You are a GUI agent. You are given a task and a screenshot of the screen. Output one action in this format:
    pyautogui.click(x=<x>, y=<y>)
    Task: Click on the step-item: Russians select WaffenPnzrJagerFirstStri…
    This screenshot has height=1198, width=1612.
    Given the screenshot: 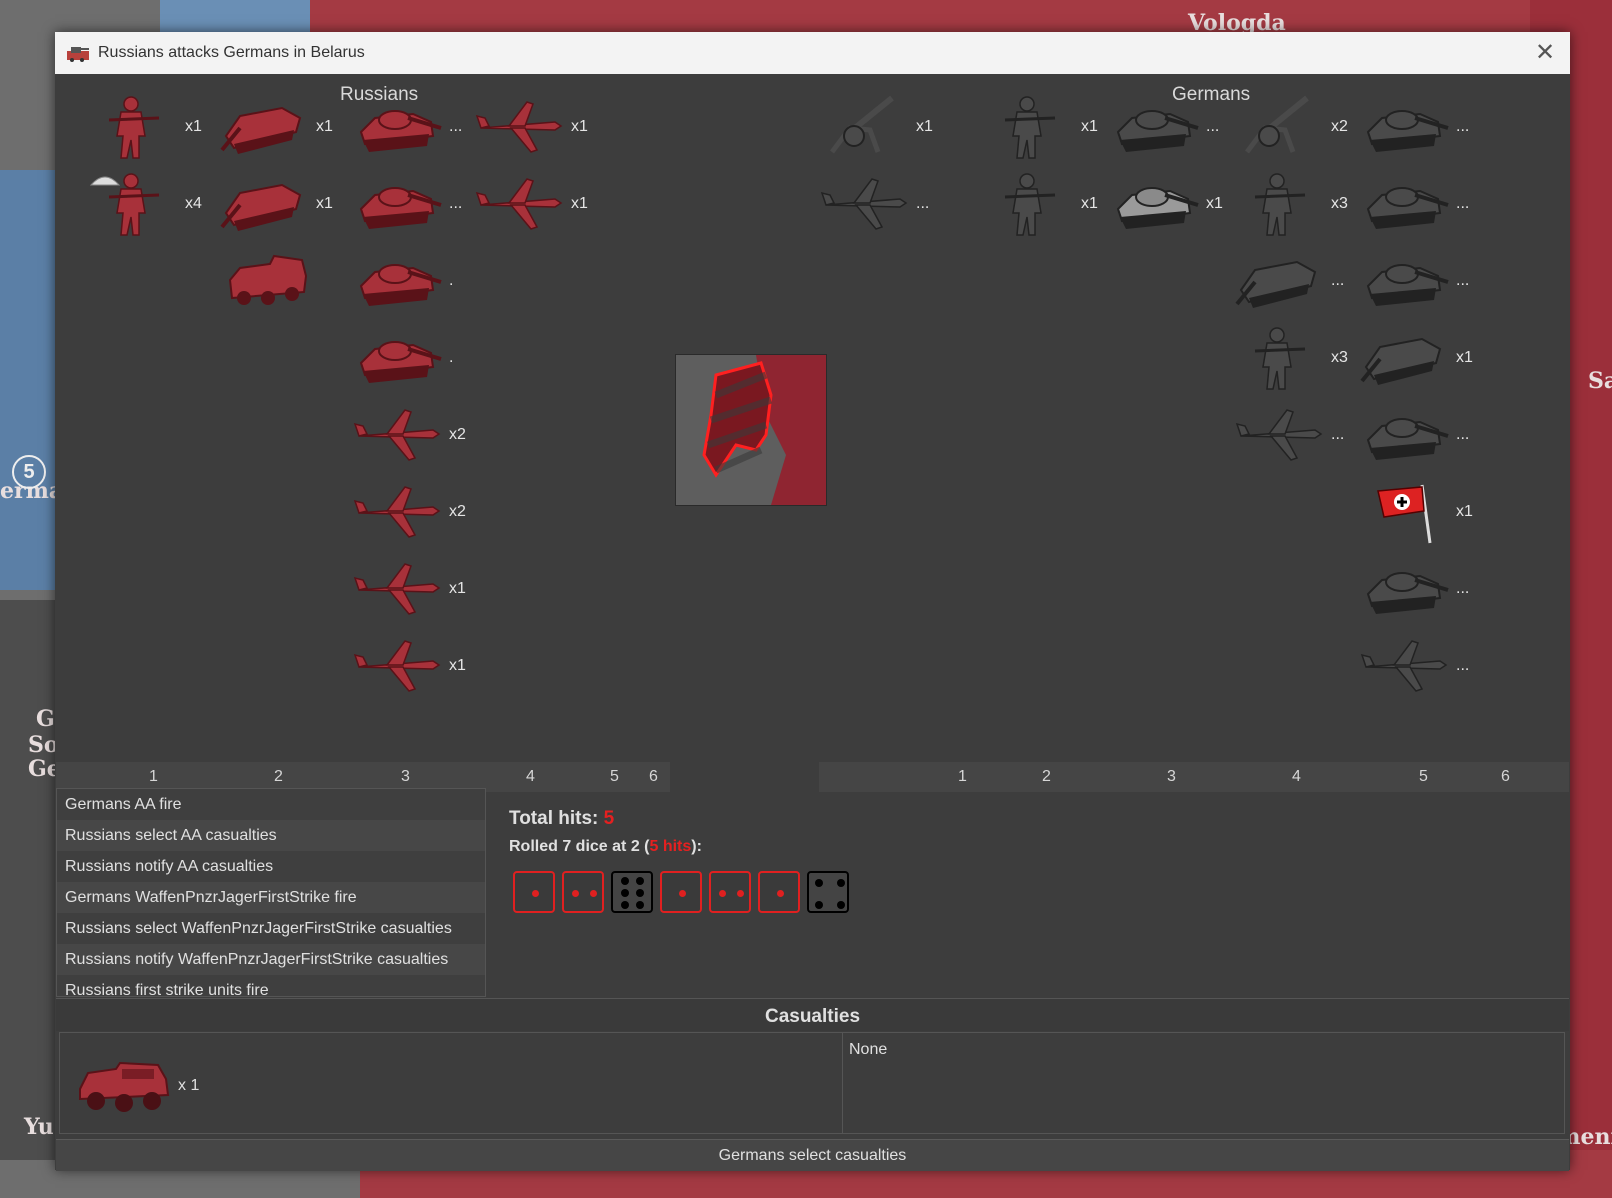 What is the action you would take?
    pyautogui.click(x=271, y=928)
    